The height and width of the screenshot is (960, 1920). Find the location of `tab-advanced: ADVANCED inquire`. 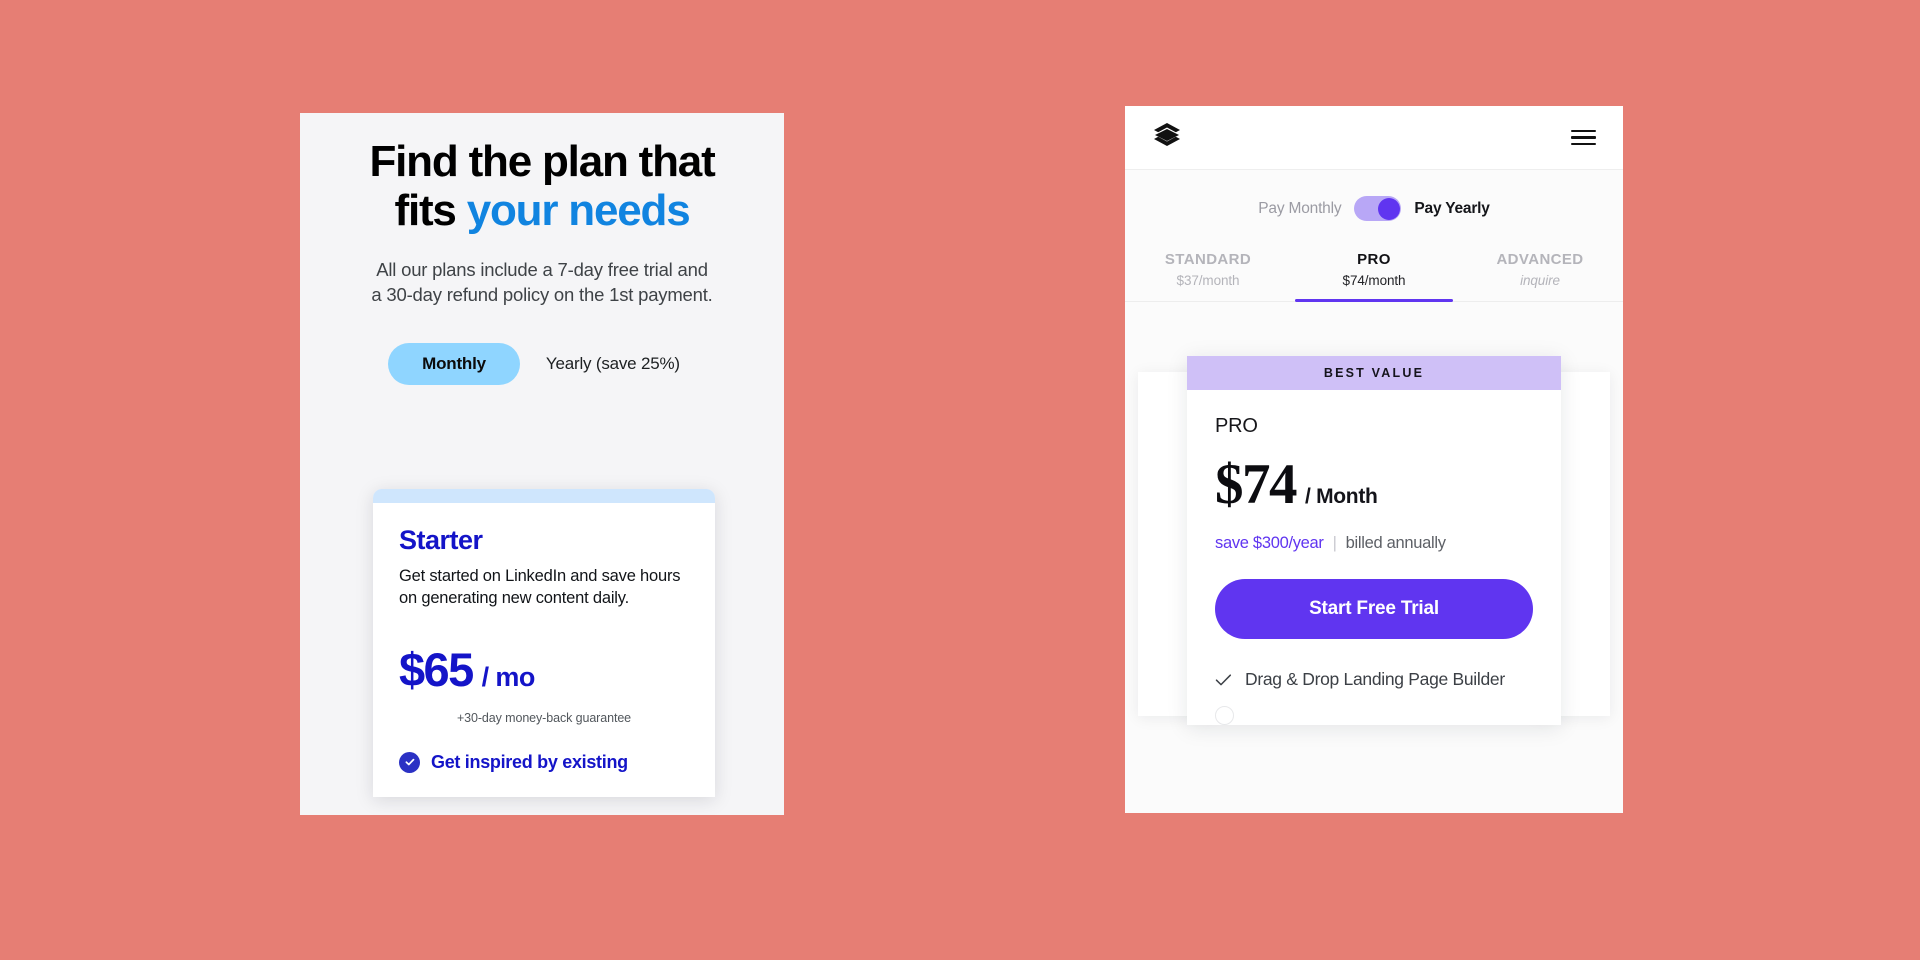

tab-advanced: ADVANCED inquire is located at coordinates (1540, 273).